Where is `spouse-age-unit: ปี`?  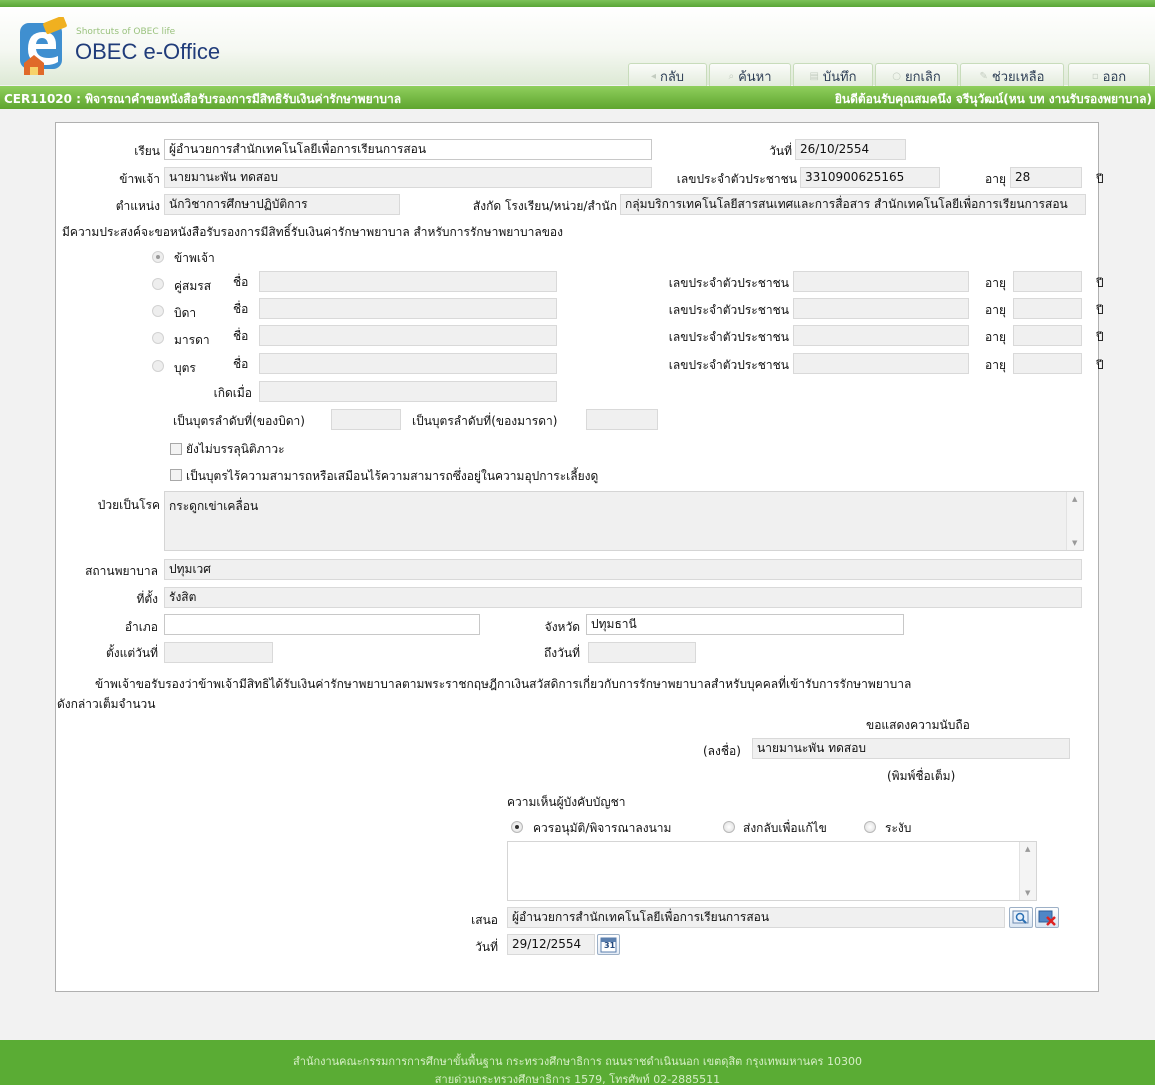 spouse-age-unit: ปี is located at coordinates (1100, 283).